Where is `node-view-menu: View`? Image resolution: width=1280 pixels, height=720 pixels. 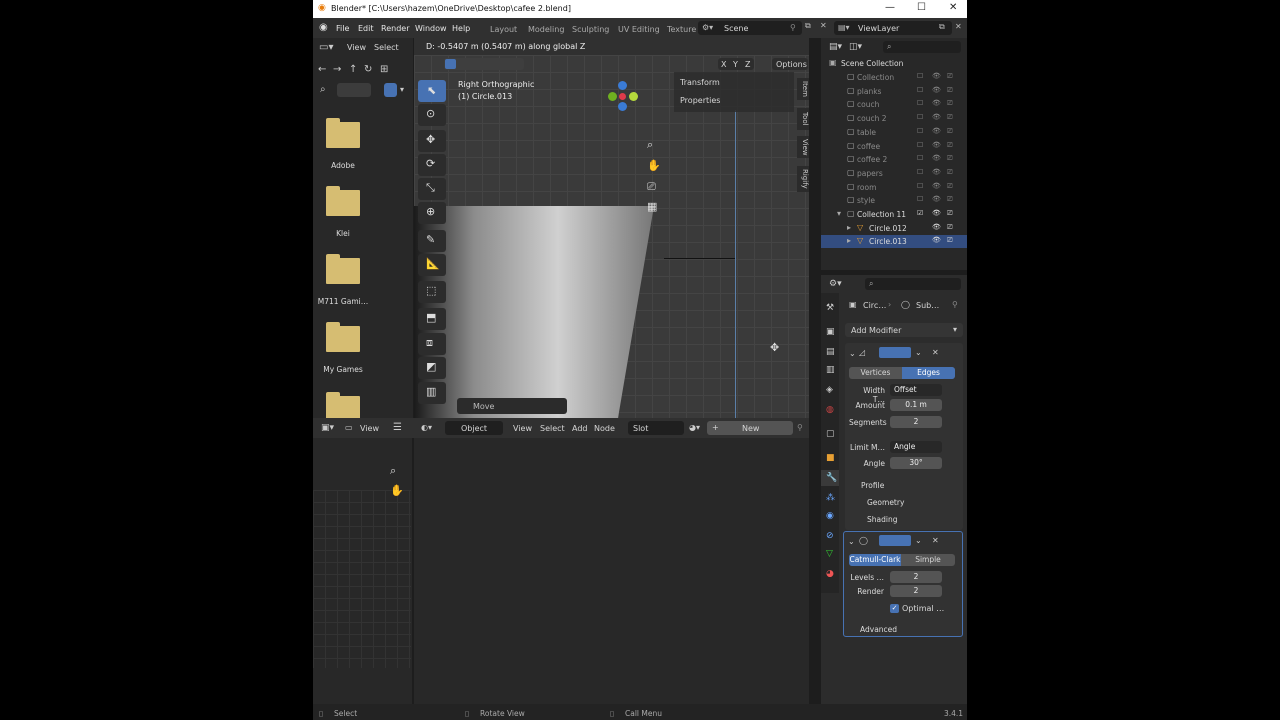 node-view-menu: View is located at coordinates (522, 428).